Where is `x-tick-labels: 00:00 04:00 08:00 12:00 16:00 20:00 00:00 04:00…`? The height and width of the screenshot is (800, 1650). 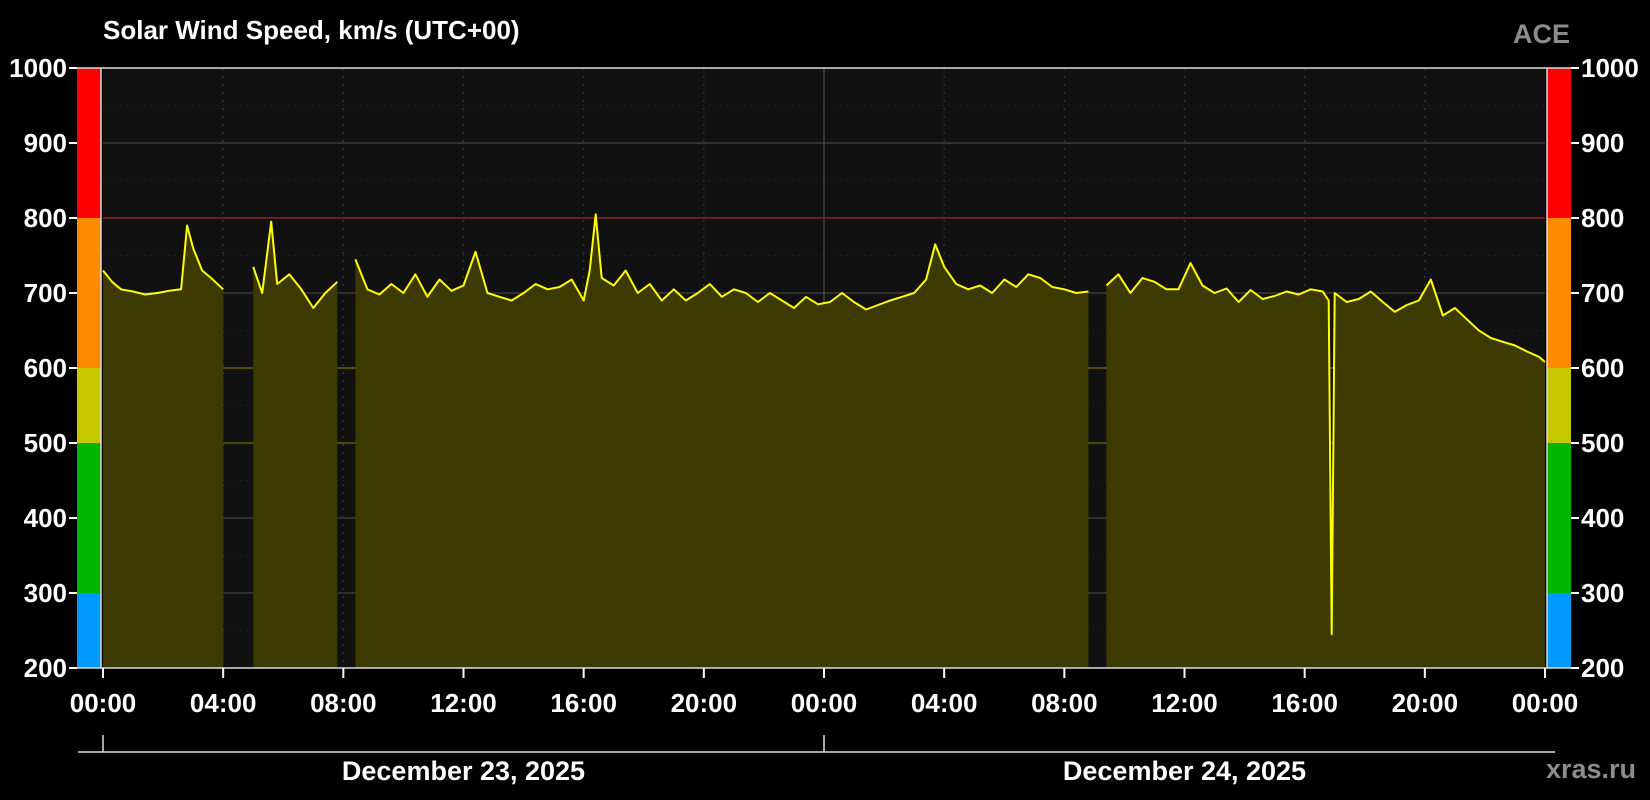
x-tick-labels: 00:00 04:00 08:00 12:00 16:00 20:00 00:00 04:00… is located at coordinates (824, 703).